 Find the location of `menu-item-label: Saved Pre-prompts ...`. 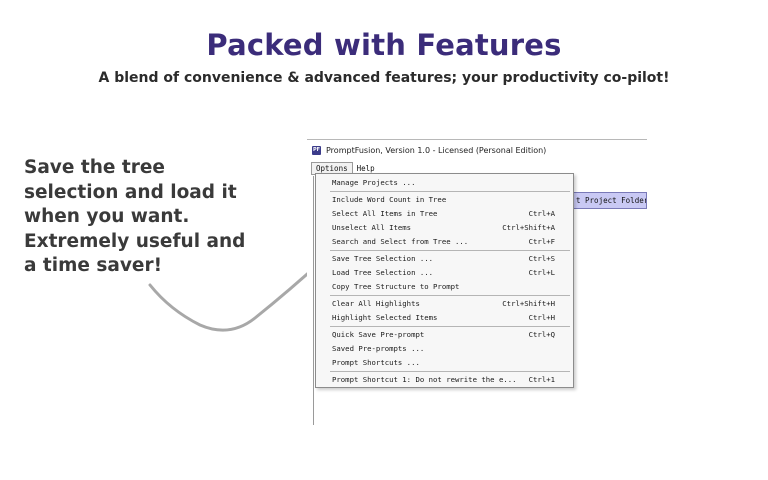

menu-item-label: Saved Pre-prompts ... is located at coordinates (378, 348).